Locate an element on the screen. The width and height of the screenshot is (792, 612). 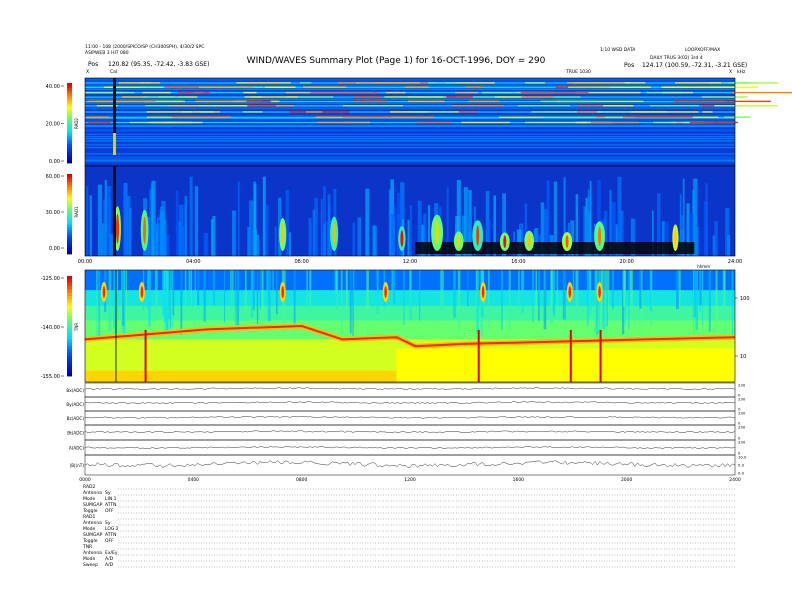
panel-ylabel: TNR is located at coordinates (76, 327).